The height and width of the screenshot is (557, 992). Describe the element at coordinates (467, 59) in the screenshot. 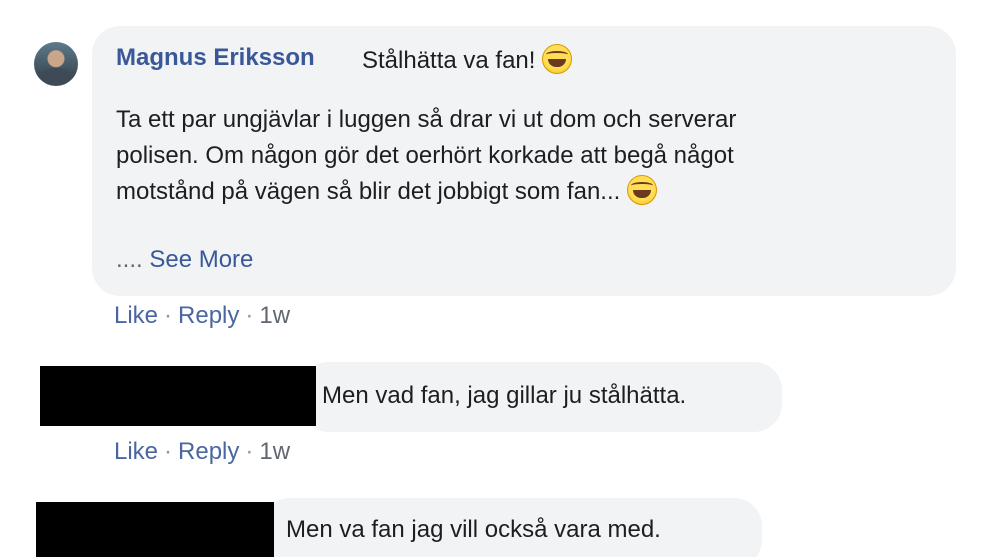

I see `comment-first-line: Stålhätta va fan!` at that location.